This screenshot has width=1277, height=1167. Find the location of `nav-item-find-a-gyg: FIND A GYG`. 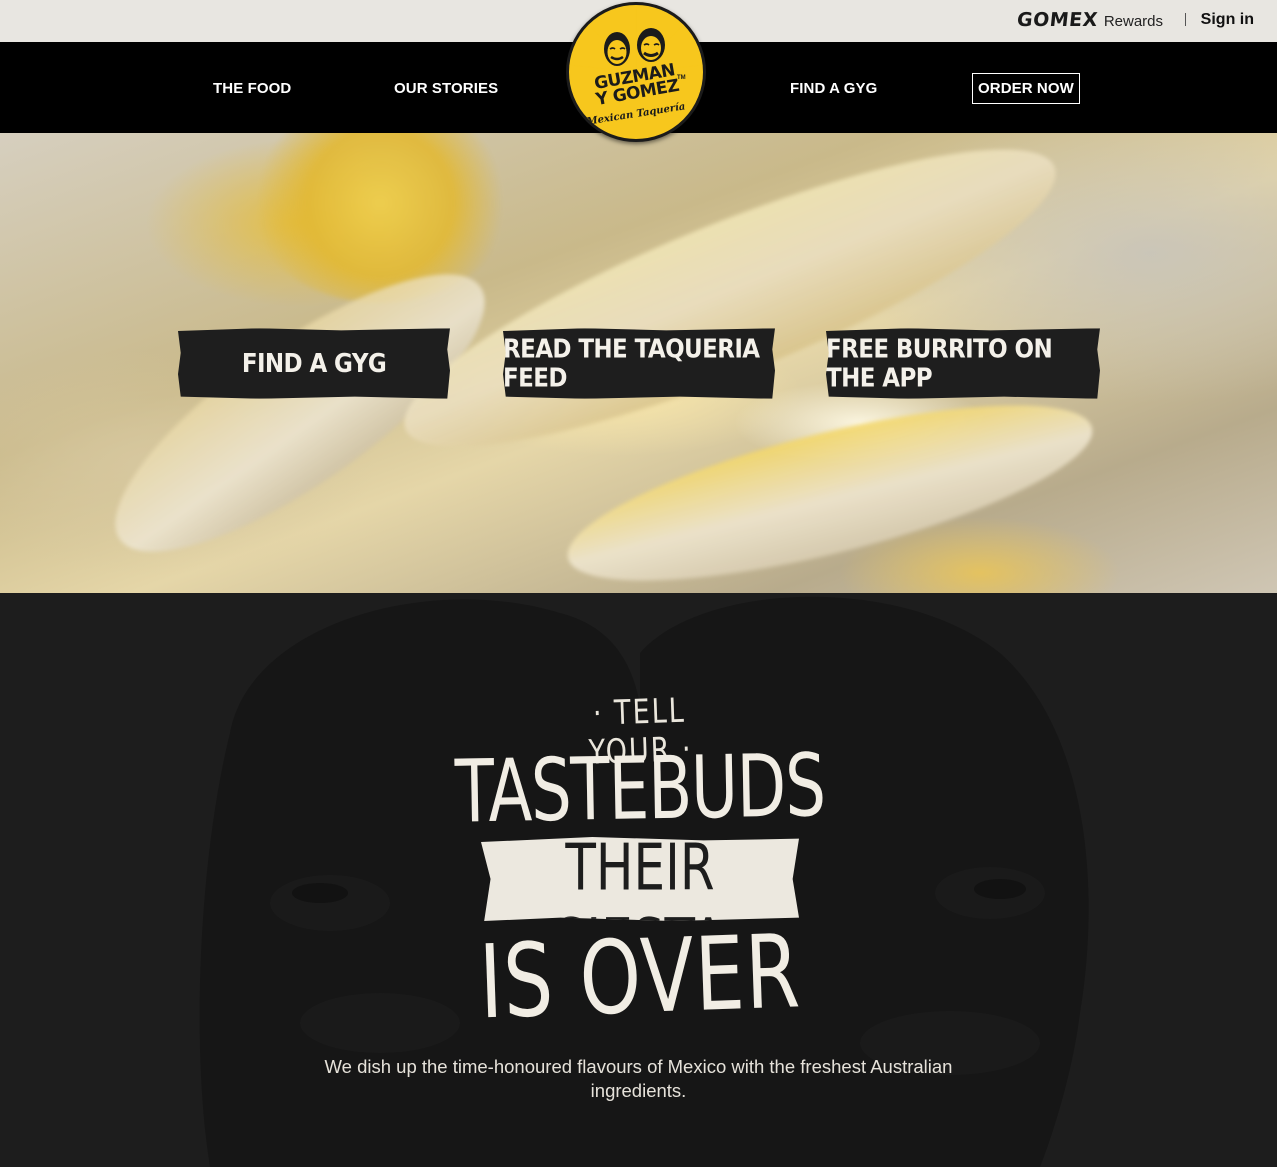

nav-item-find-a-gyg: FIND A GYG is located at coordinates (833, 88).